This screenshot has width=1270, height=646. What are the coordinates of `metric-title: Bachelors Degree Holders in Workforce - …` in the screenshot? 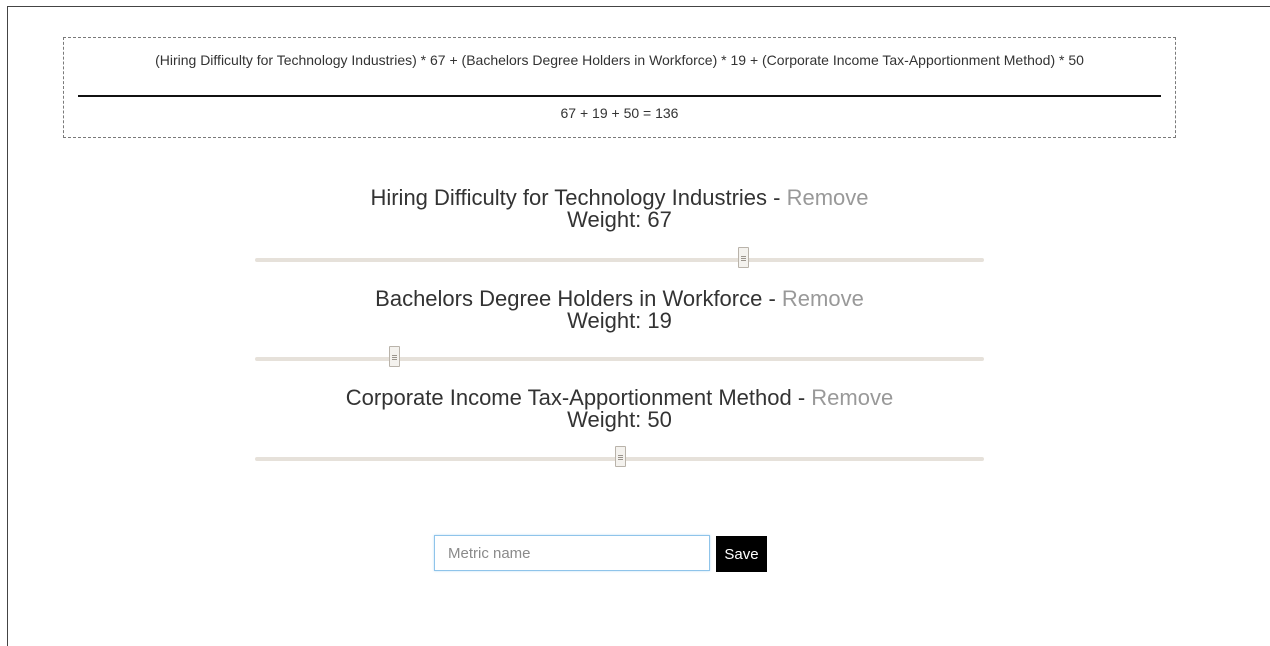 It's located at (619, 299).